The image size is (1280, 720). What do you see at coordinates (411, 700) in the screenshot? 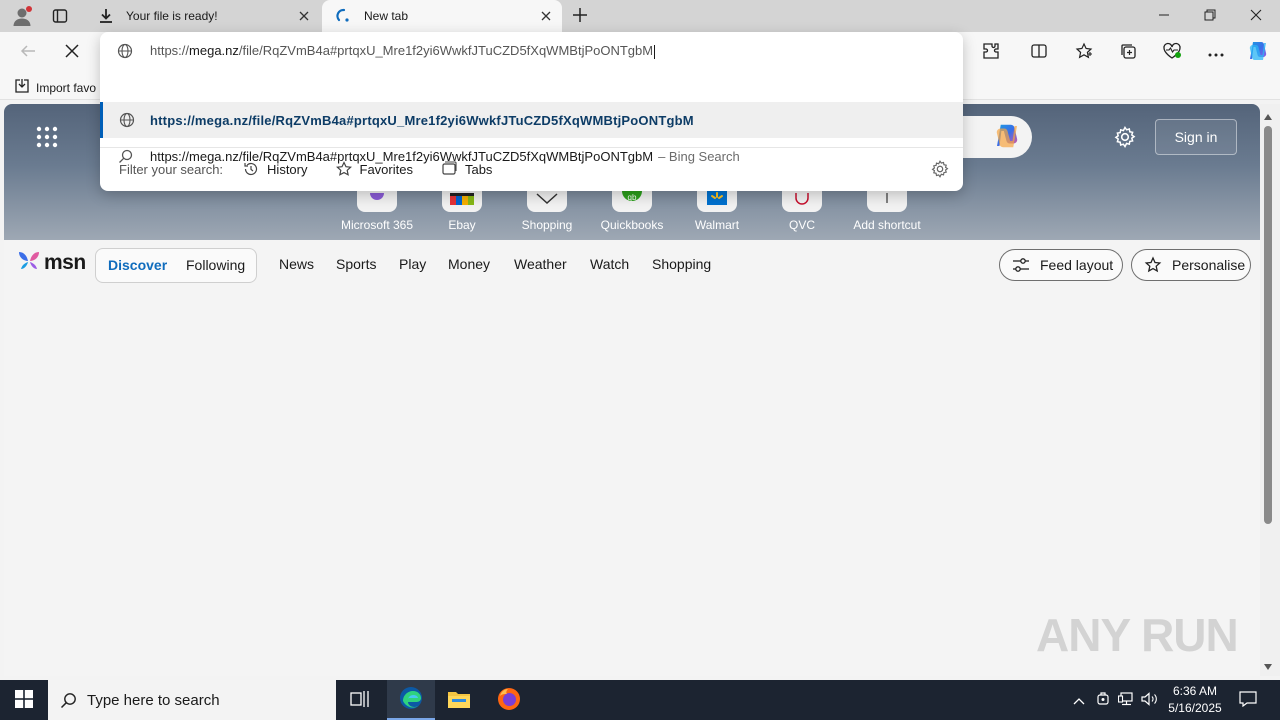
I see `taskbar-edge` at bounding box center [411, 700].